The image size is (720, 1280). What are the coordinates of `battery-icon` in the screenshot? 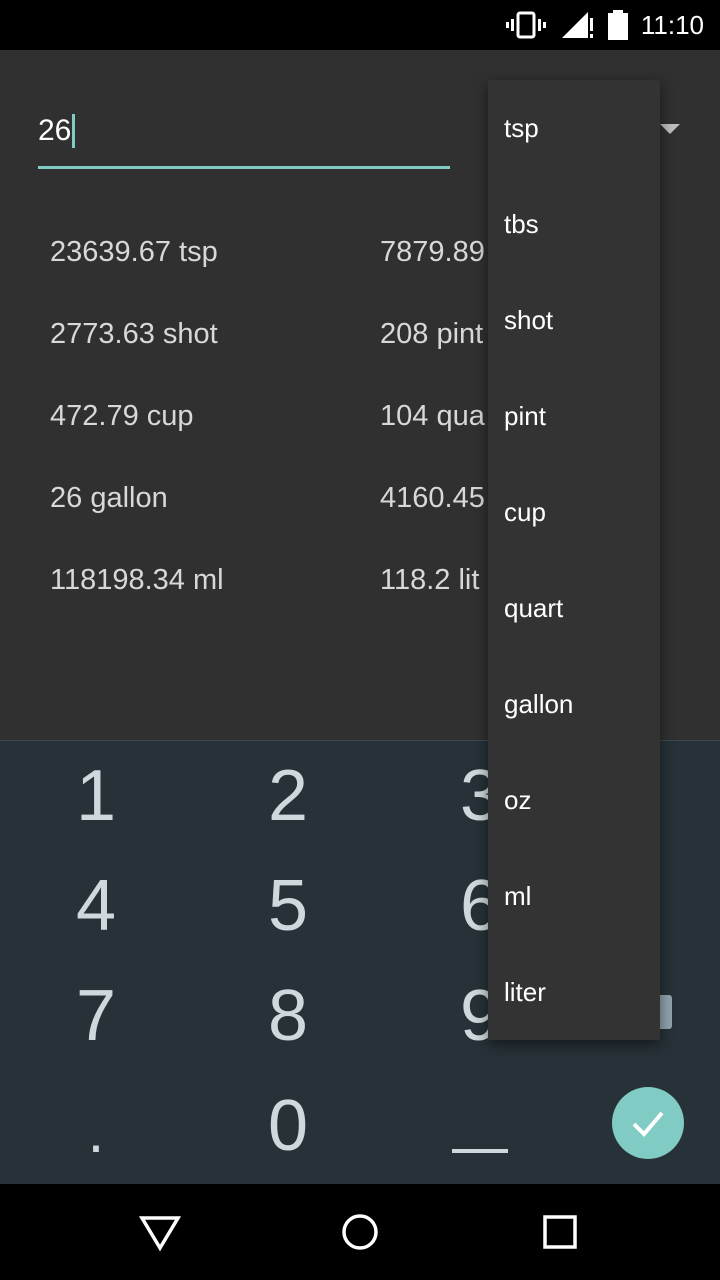 It's located at (618, 25).